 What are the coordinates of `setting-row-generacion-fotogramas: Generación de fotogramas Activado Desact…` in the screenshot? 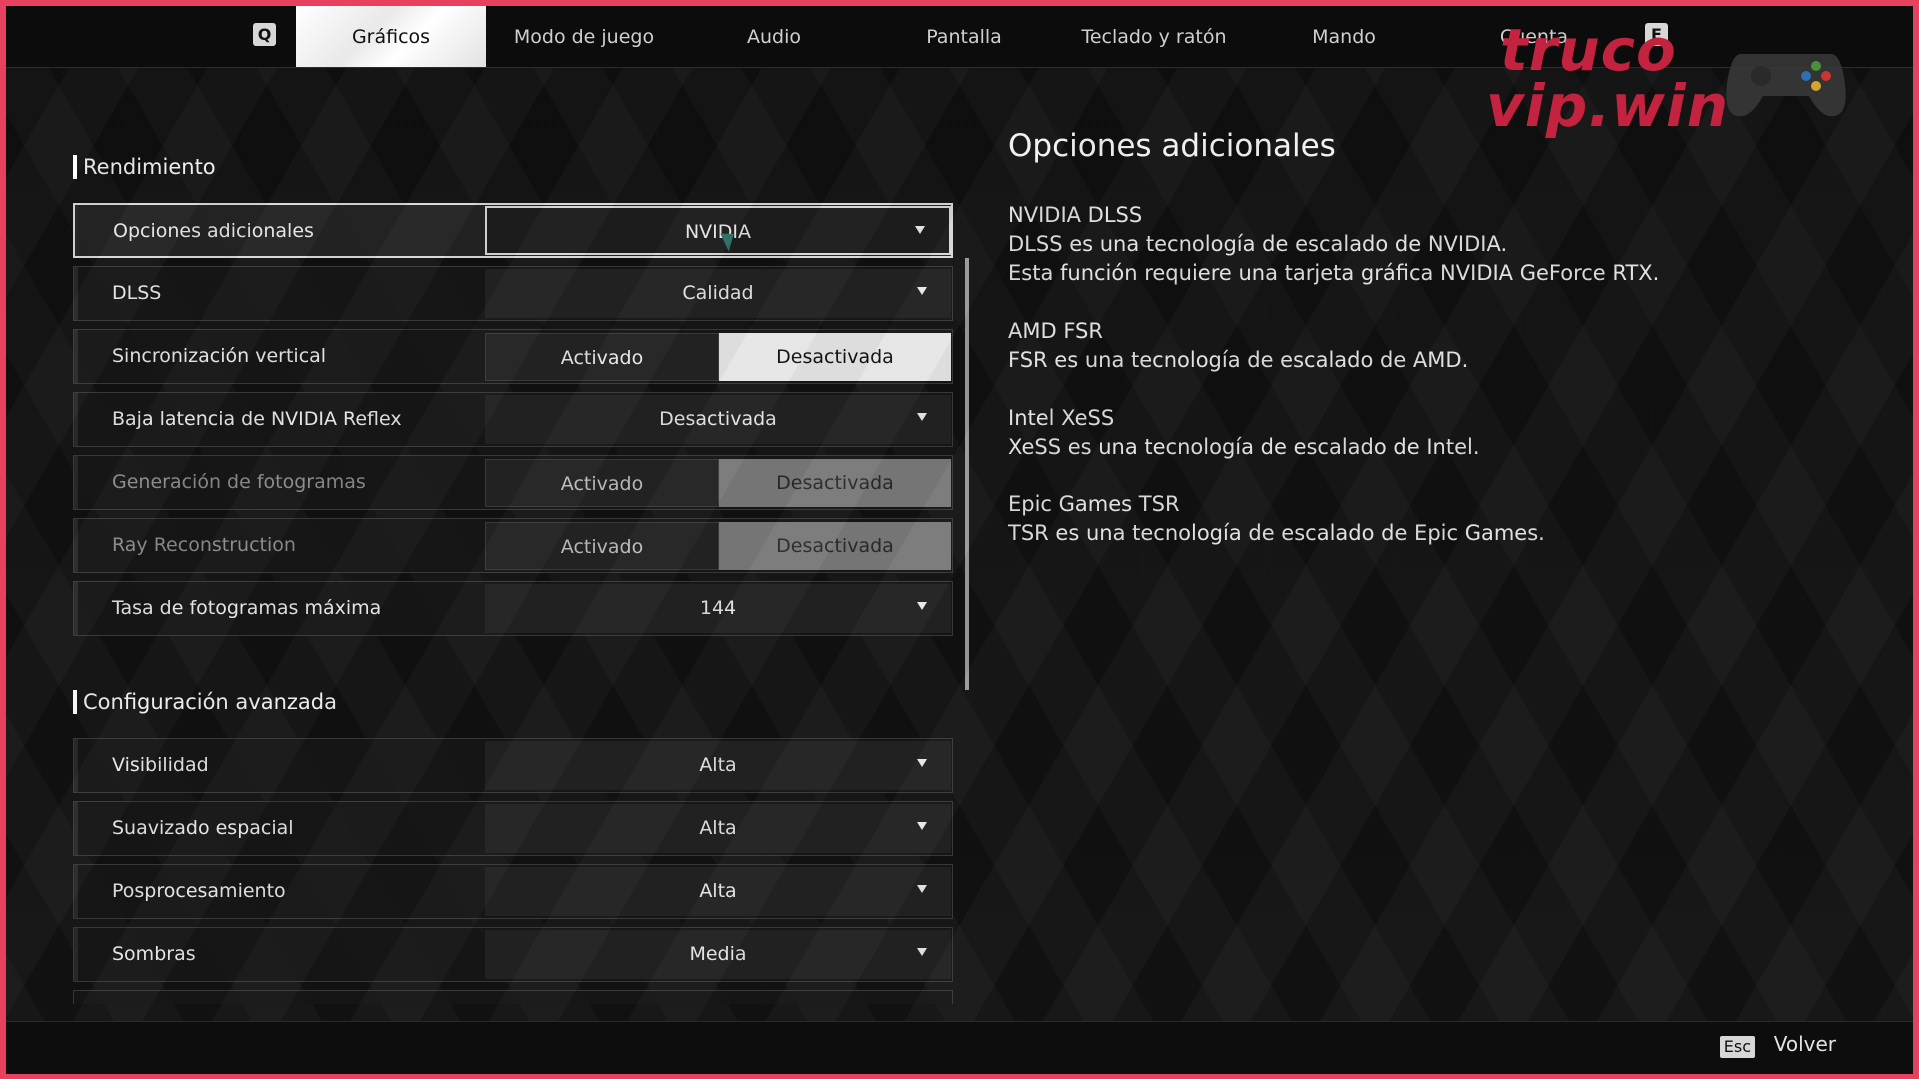 It's located at (513, 482).